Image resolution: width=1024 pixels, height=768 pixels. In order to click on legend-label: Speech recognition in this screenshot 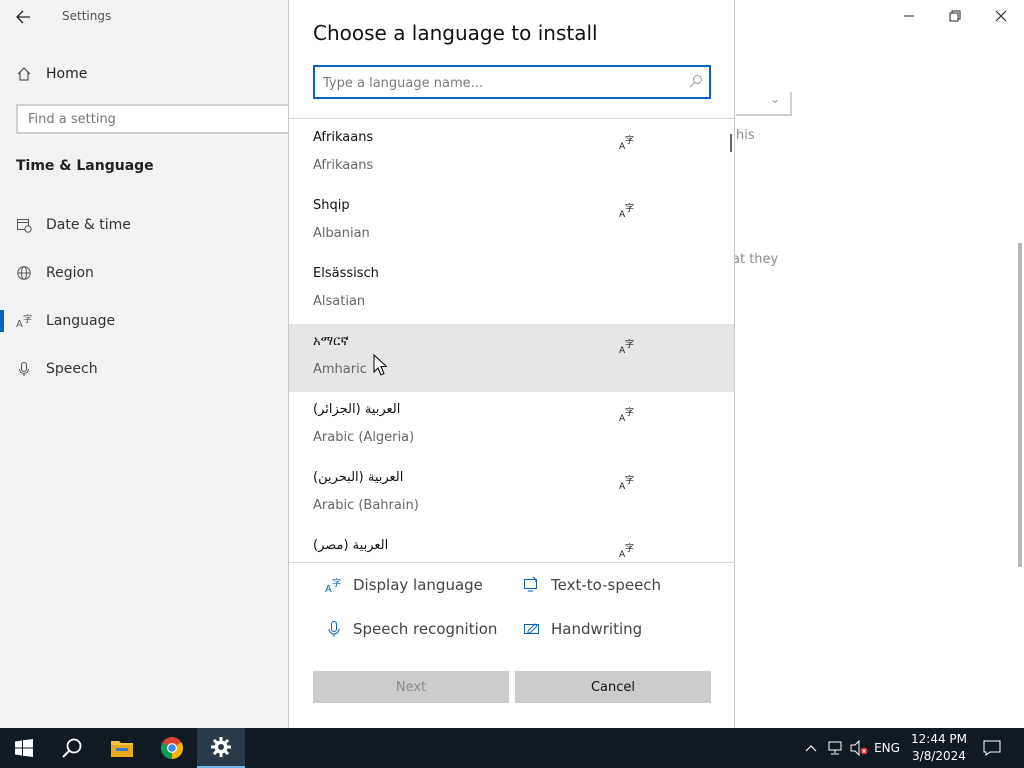, I will do `click(425, 629)`.